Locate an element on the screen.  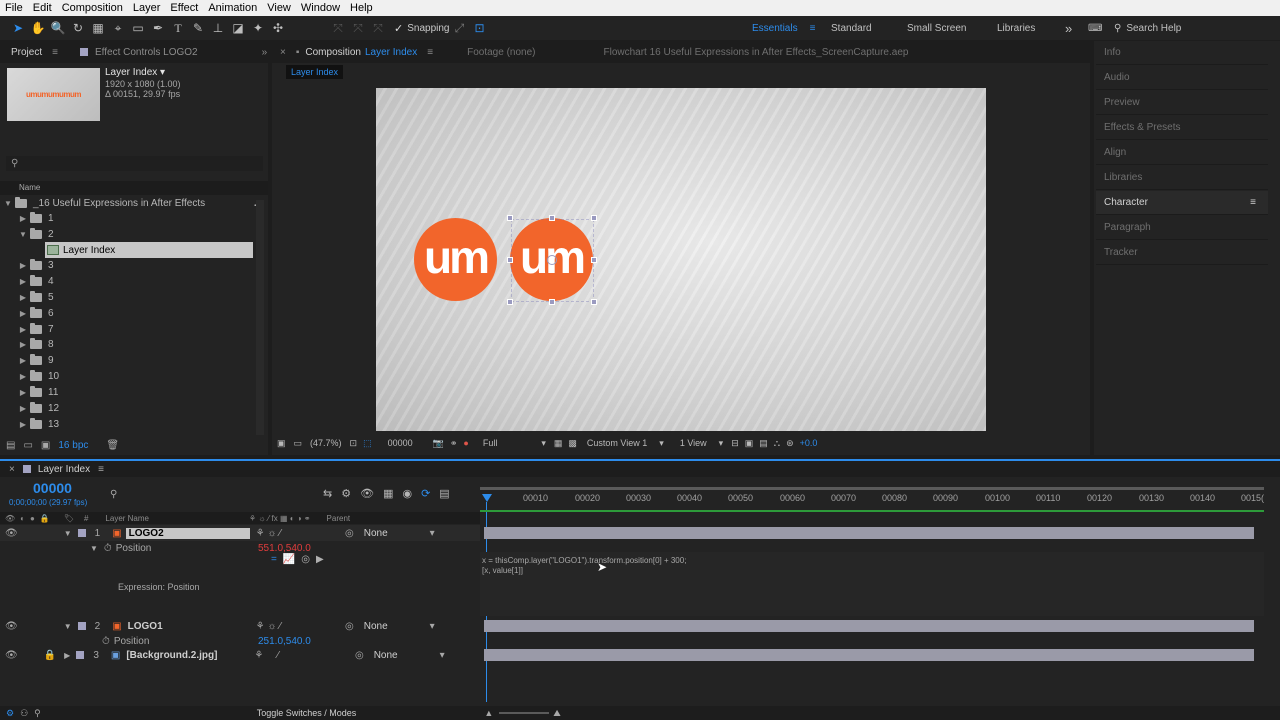
list-item: ▶ 6 is located at coordinates (134, 313).